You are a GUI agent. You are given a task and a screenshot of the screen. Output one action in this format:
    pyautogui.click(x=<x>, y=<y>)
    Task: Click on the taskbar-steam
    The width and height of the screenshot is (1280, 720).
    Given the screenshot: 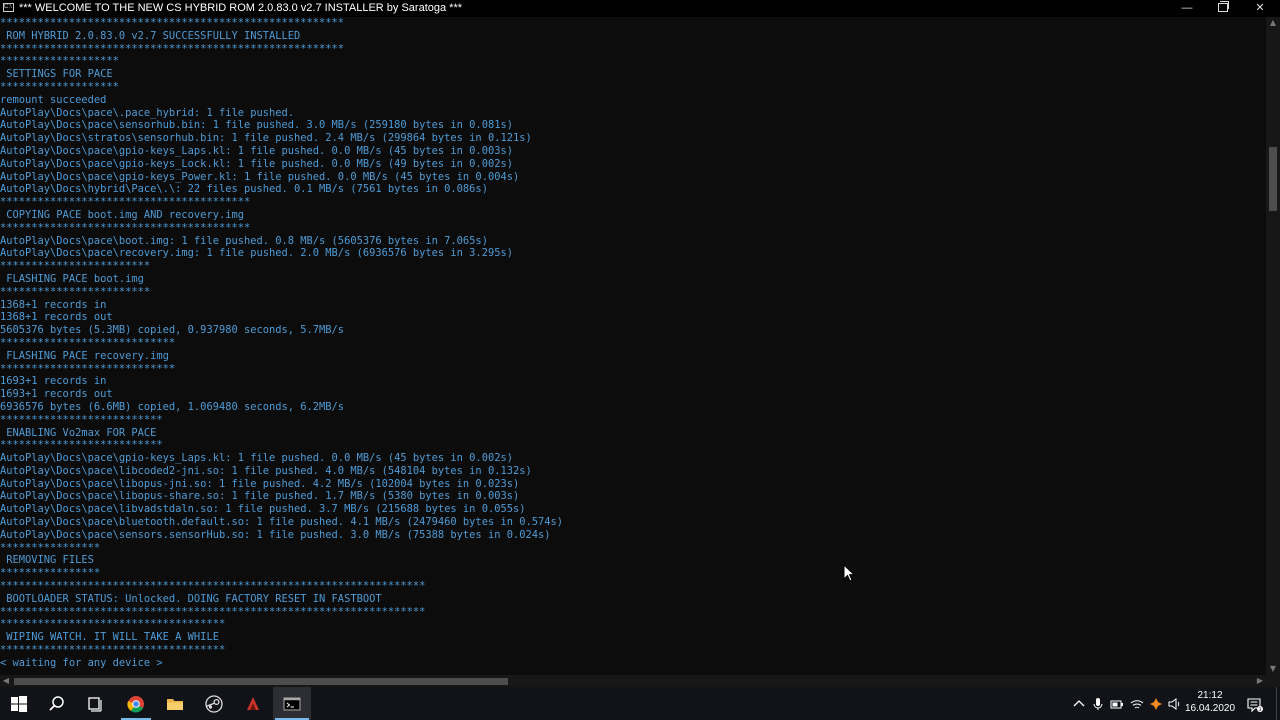 What is the action you would take?
    pyautogui.click(x=214, y=703)
    